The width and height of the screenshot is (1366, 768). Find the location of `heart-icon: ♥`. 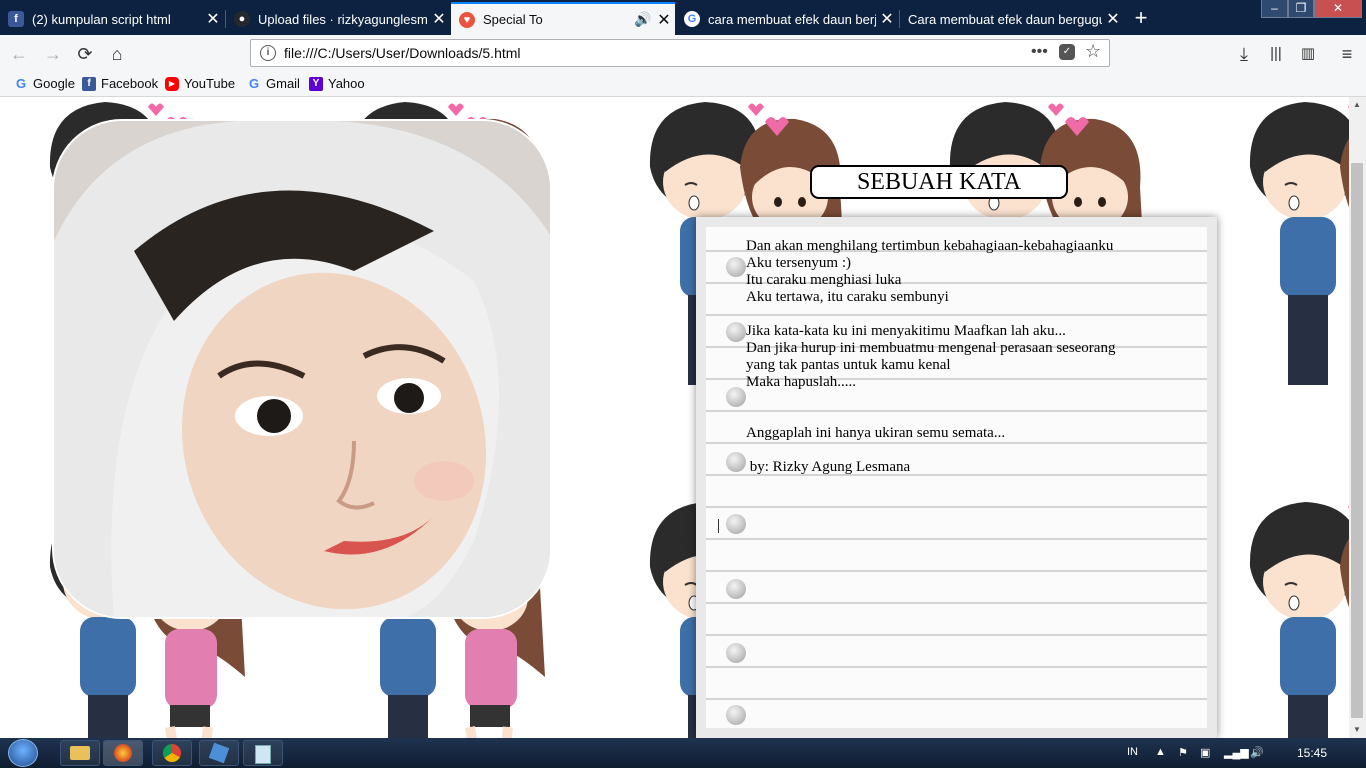

heart-icon: ♥ is located at coordinates (467, 19).